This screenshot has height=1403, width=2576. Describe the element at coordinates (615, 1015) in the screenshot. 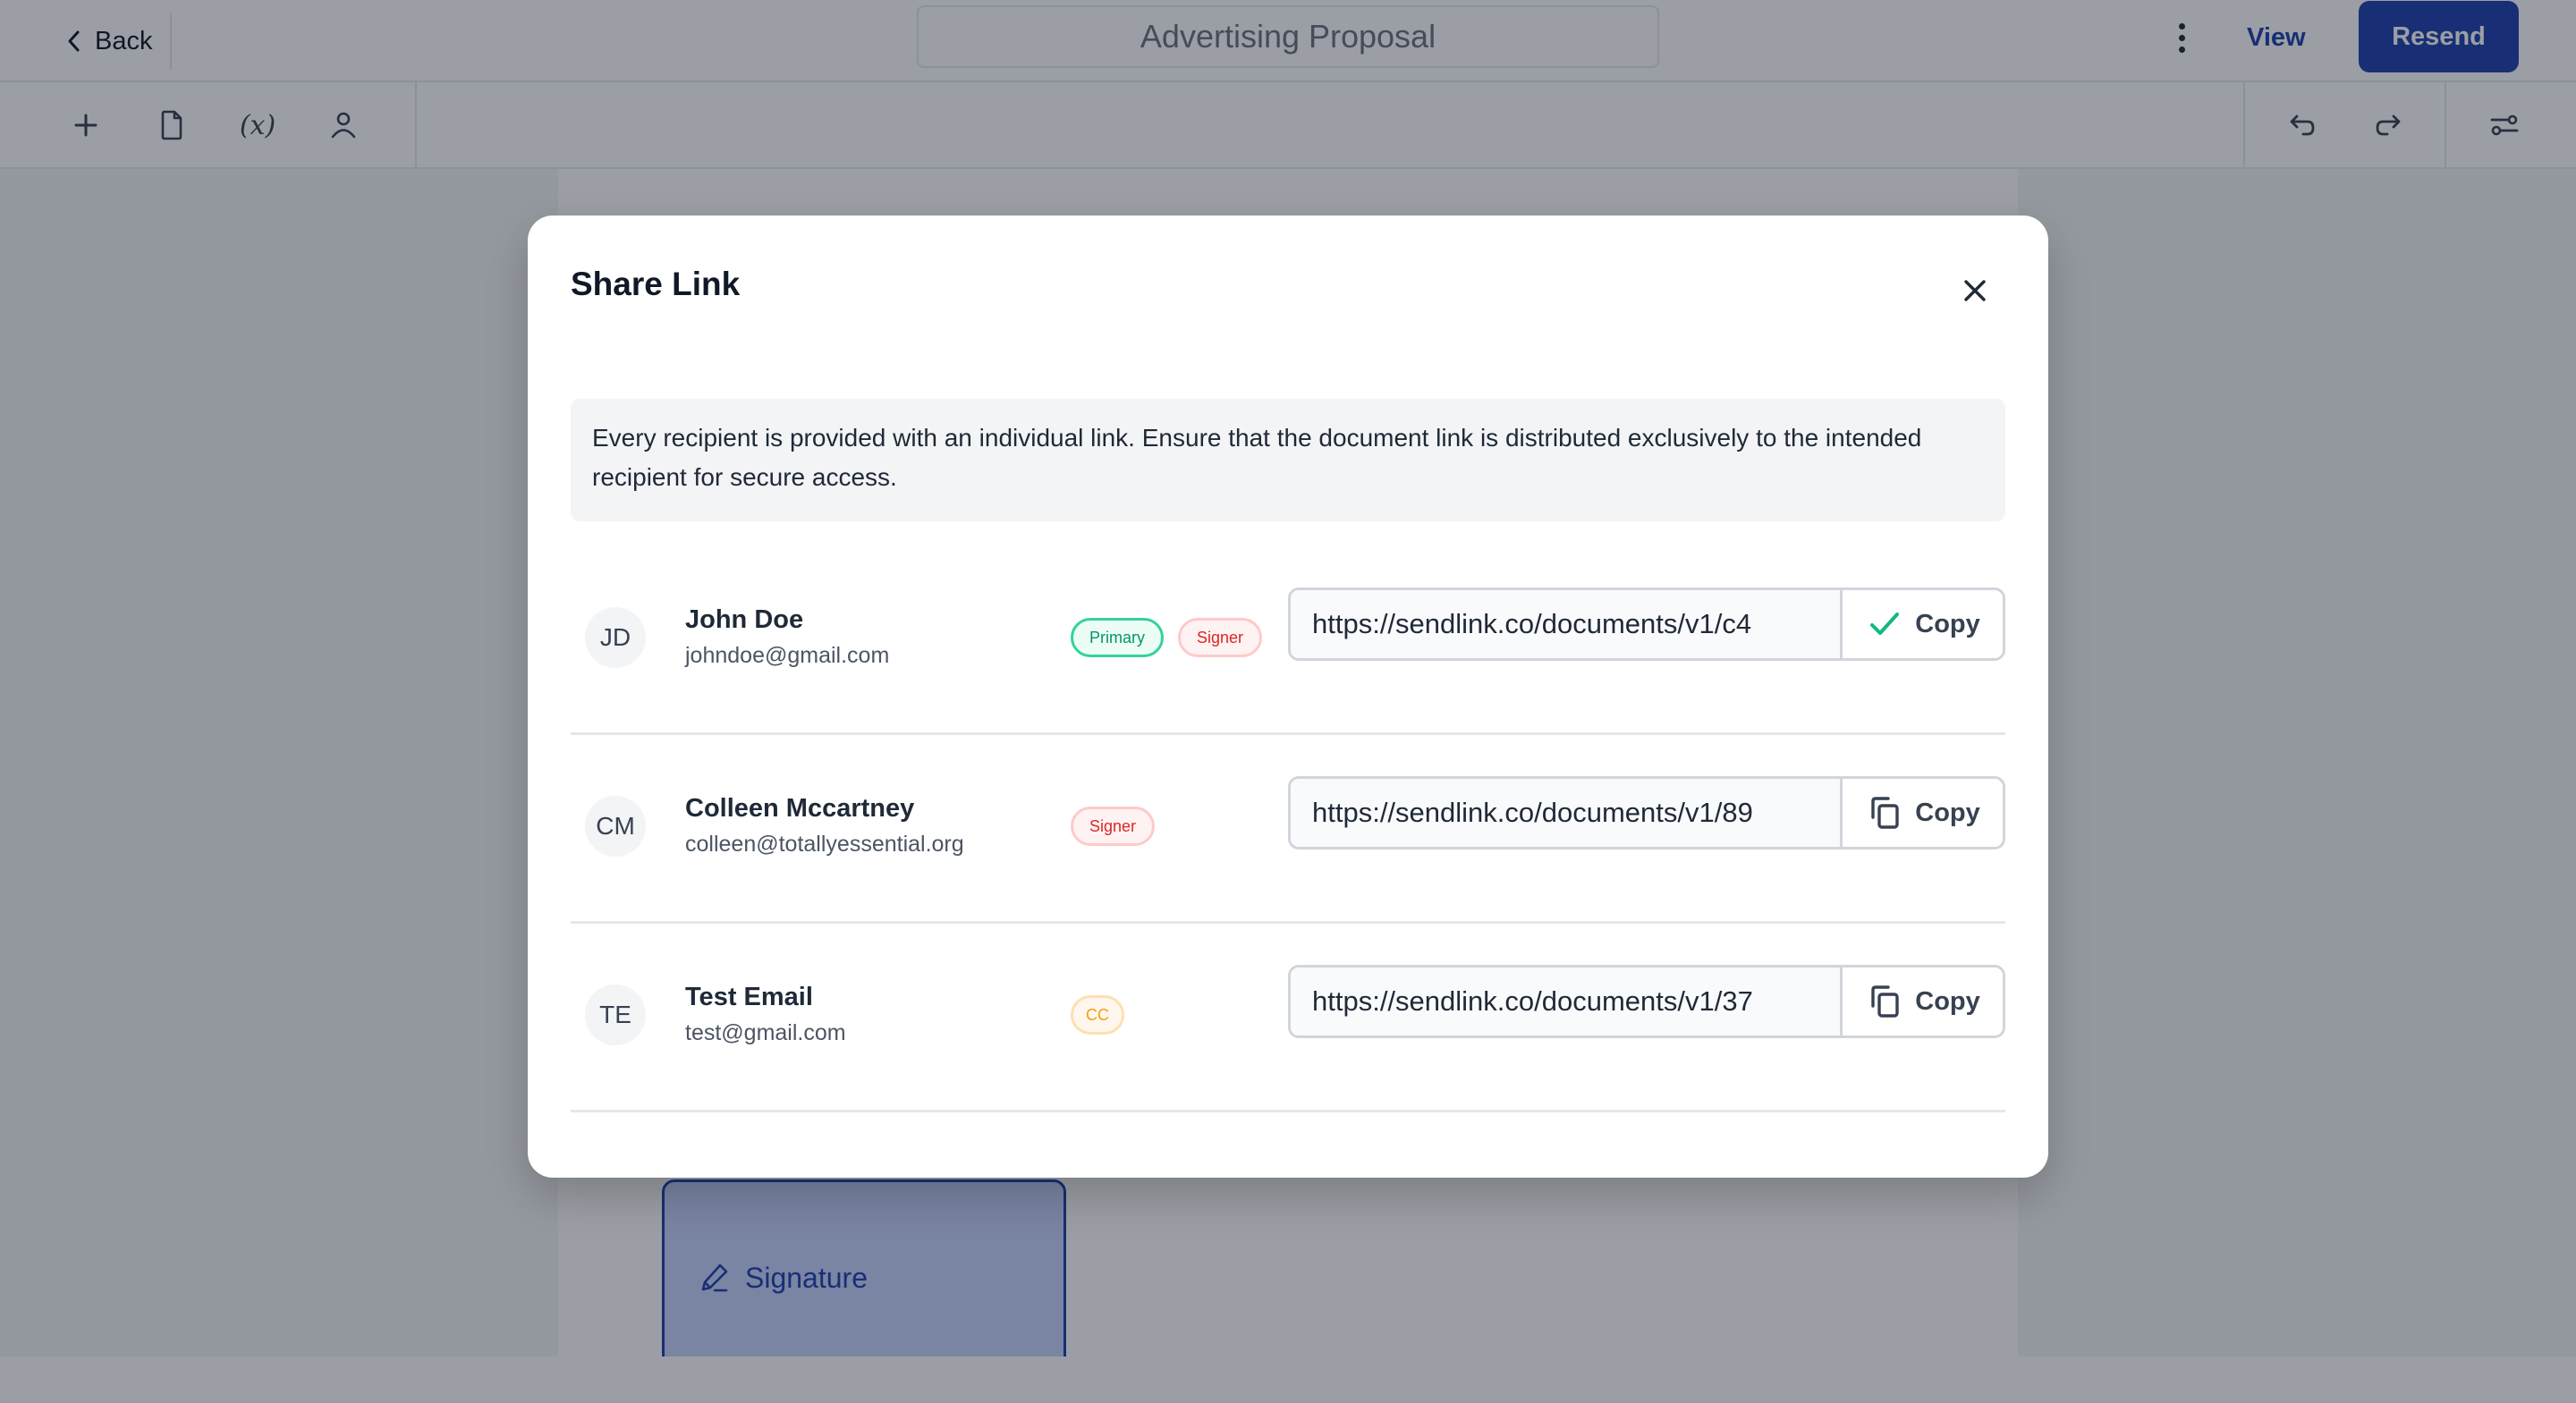

I see `avatar: TE` at that location.